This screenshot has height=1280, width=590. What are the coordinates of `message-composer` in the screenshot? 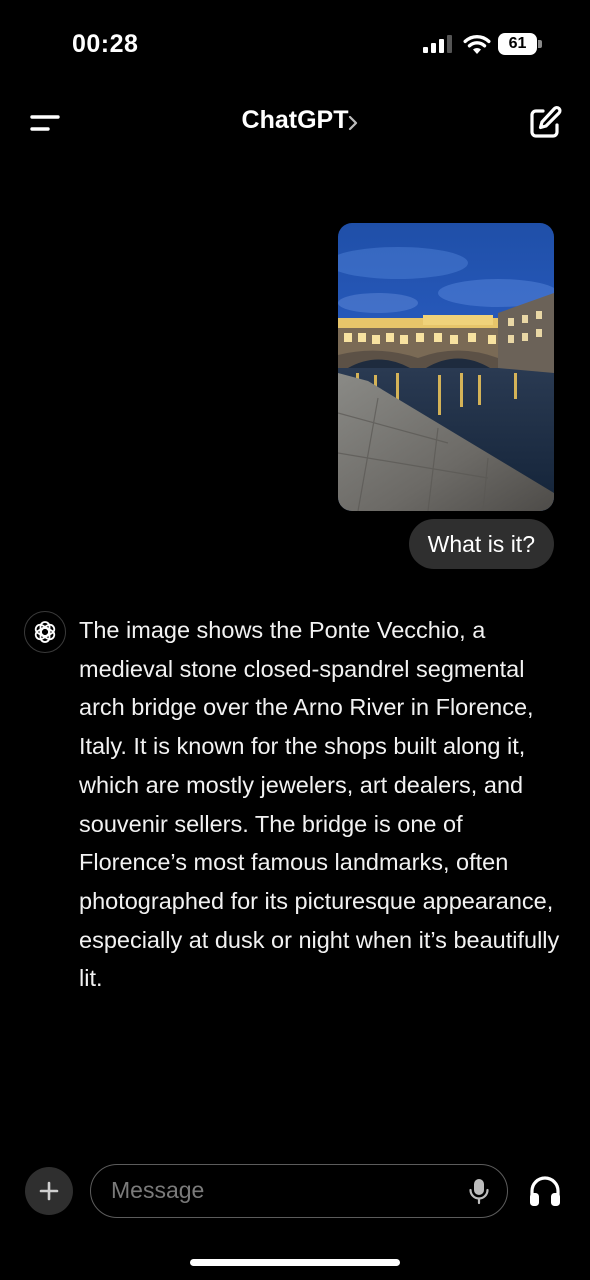 It's located at (299, 1191).